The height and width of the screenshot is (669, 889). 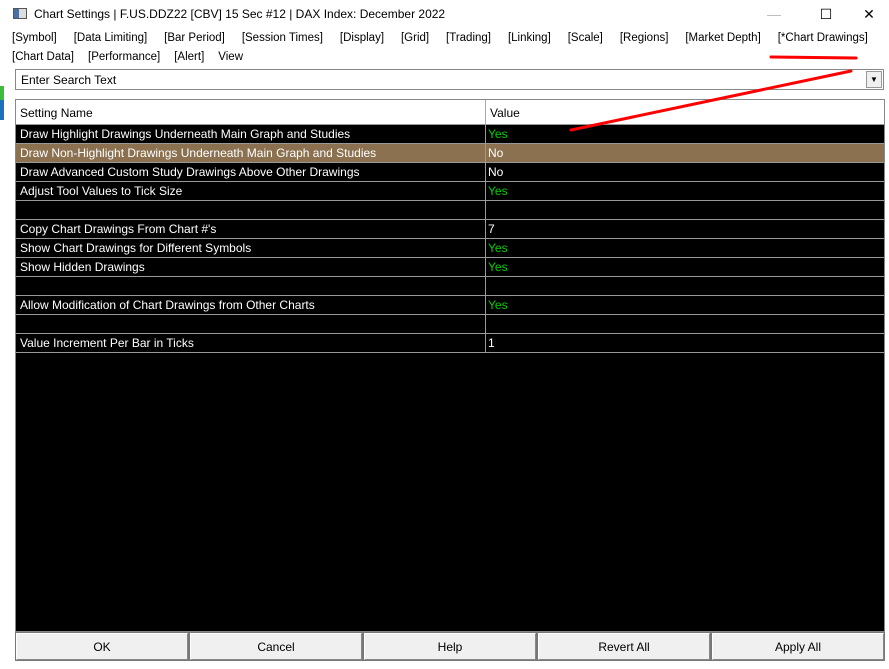 I want to click on setting-value: 7, so click(x=490, y=229).